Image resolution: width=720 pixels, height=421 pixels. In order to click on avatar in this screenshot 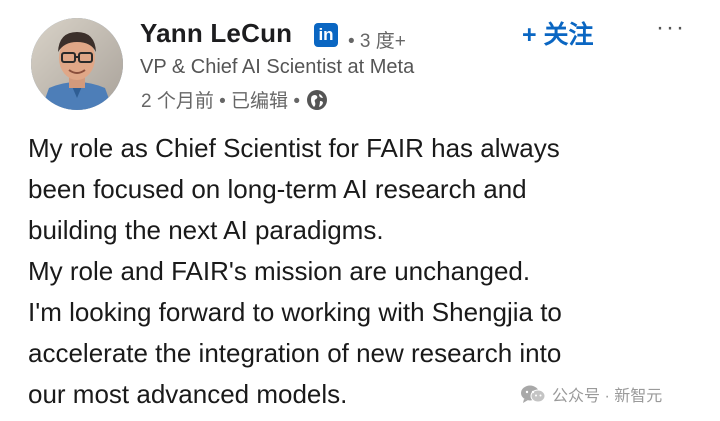, I will do `click(77, 64)`.